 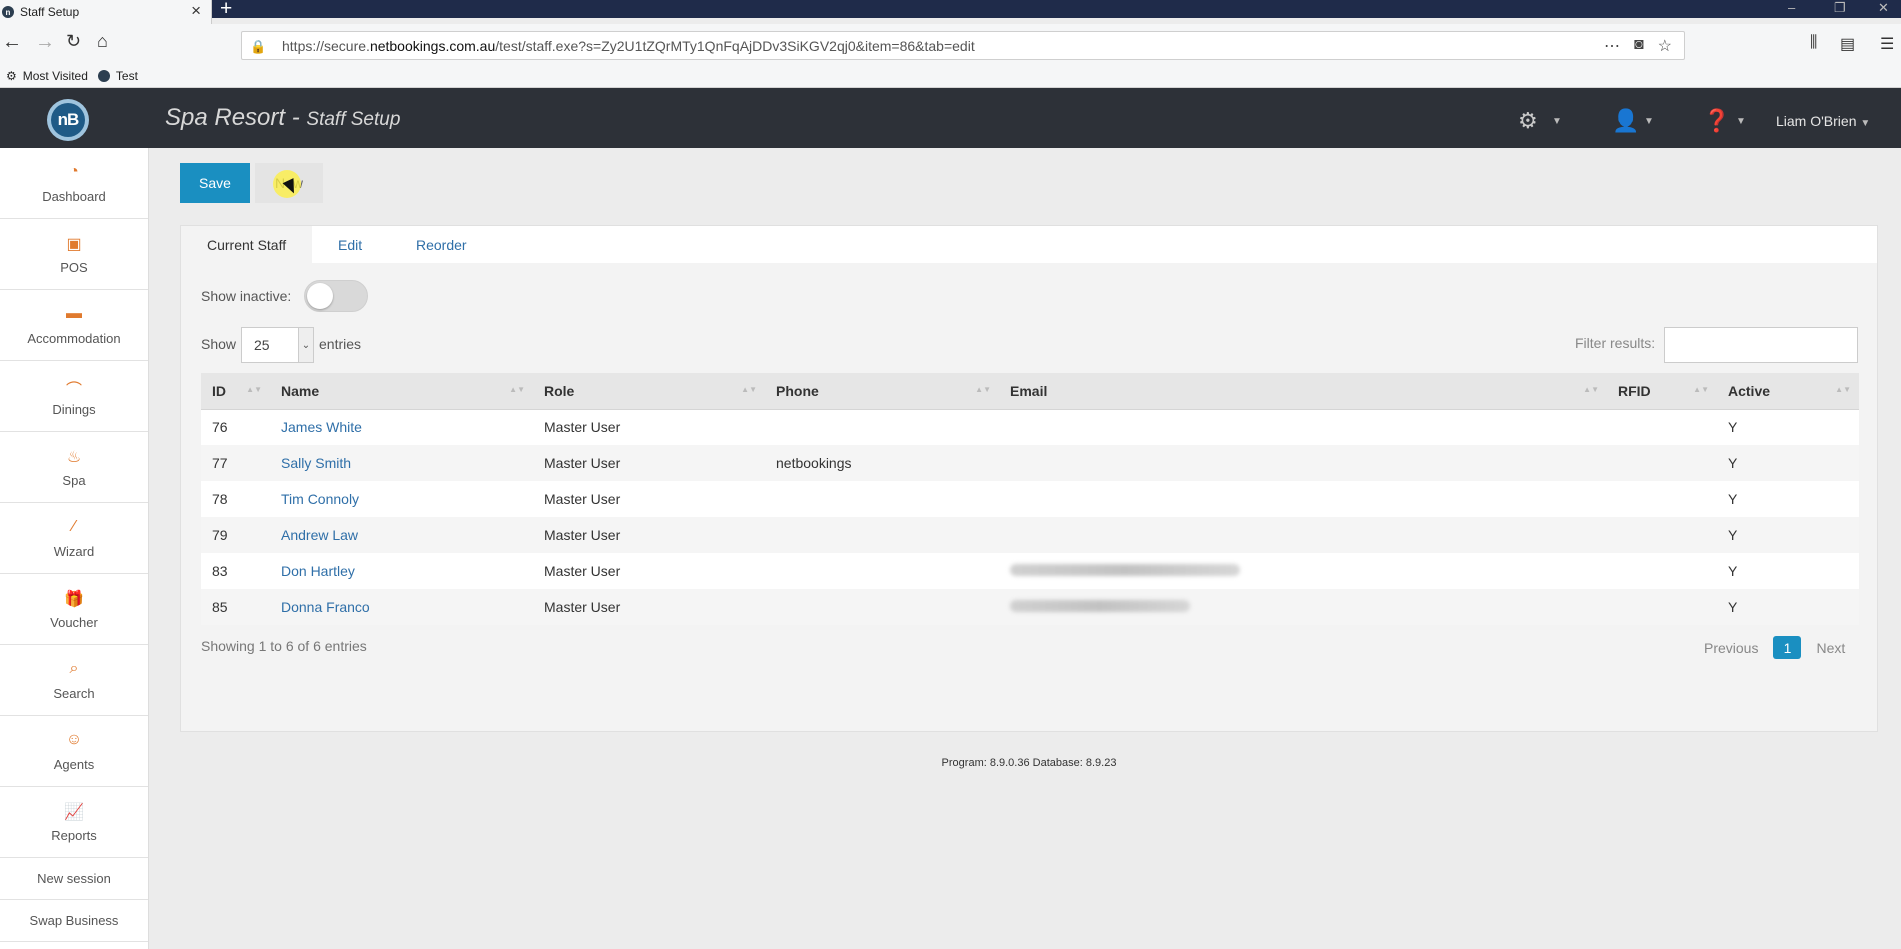 I want to click on table-row: 85 Donna Franco Master User Y, so click(x=1030, y=607).